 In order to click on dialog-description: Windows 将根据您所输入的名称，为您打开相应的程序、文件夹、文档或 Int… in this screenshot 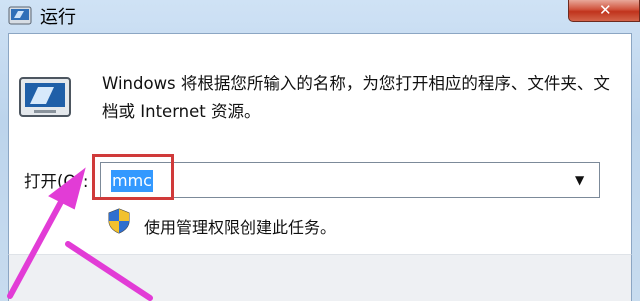, I will do `click(356, 97)`.